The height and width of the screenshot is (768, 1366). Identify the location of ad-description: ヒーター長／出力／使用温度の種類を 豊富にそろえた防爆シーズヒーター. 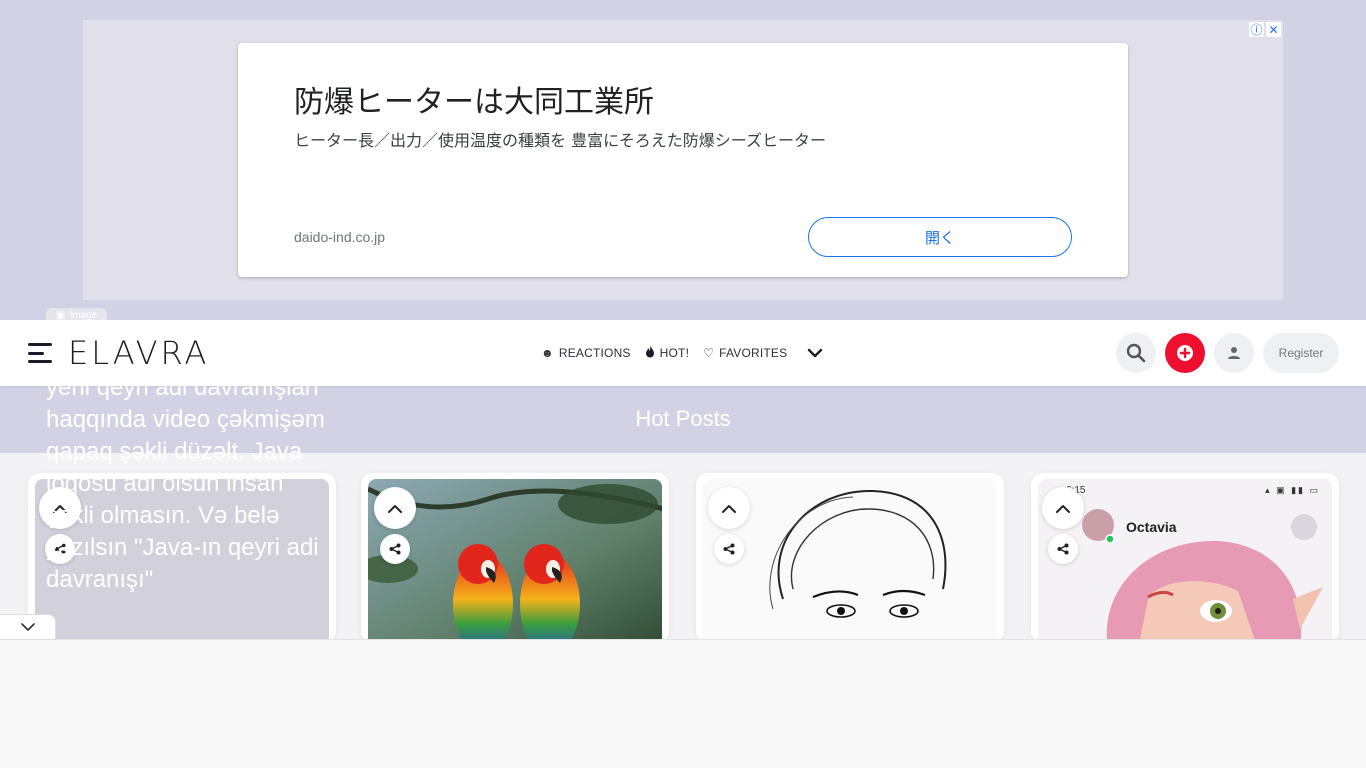
(560, 140).